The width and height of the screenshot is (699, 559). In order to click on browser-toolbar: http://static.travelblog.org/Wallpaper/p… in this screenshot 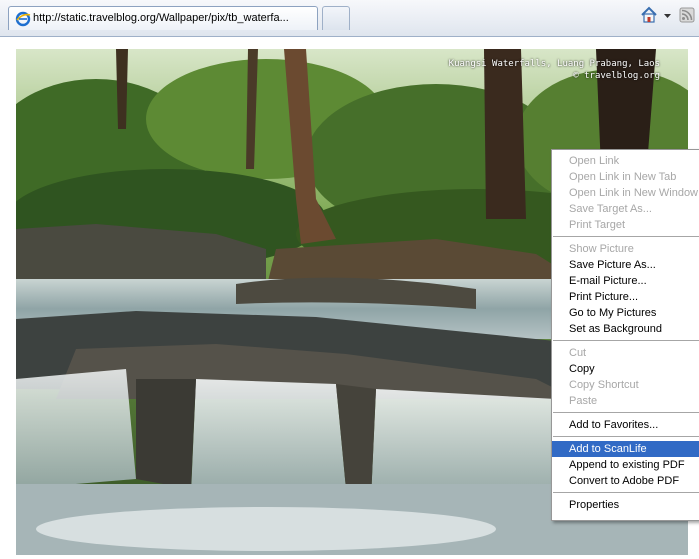, I will do `click(349, 18)`.